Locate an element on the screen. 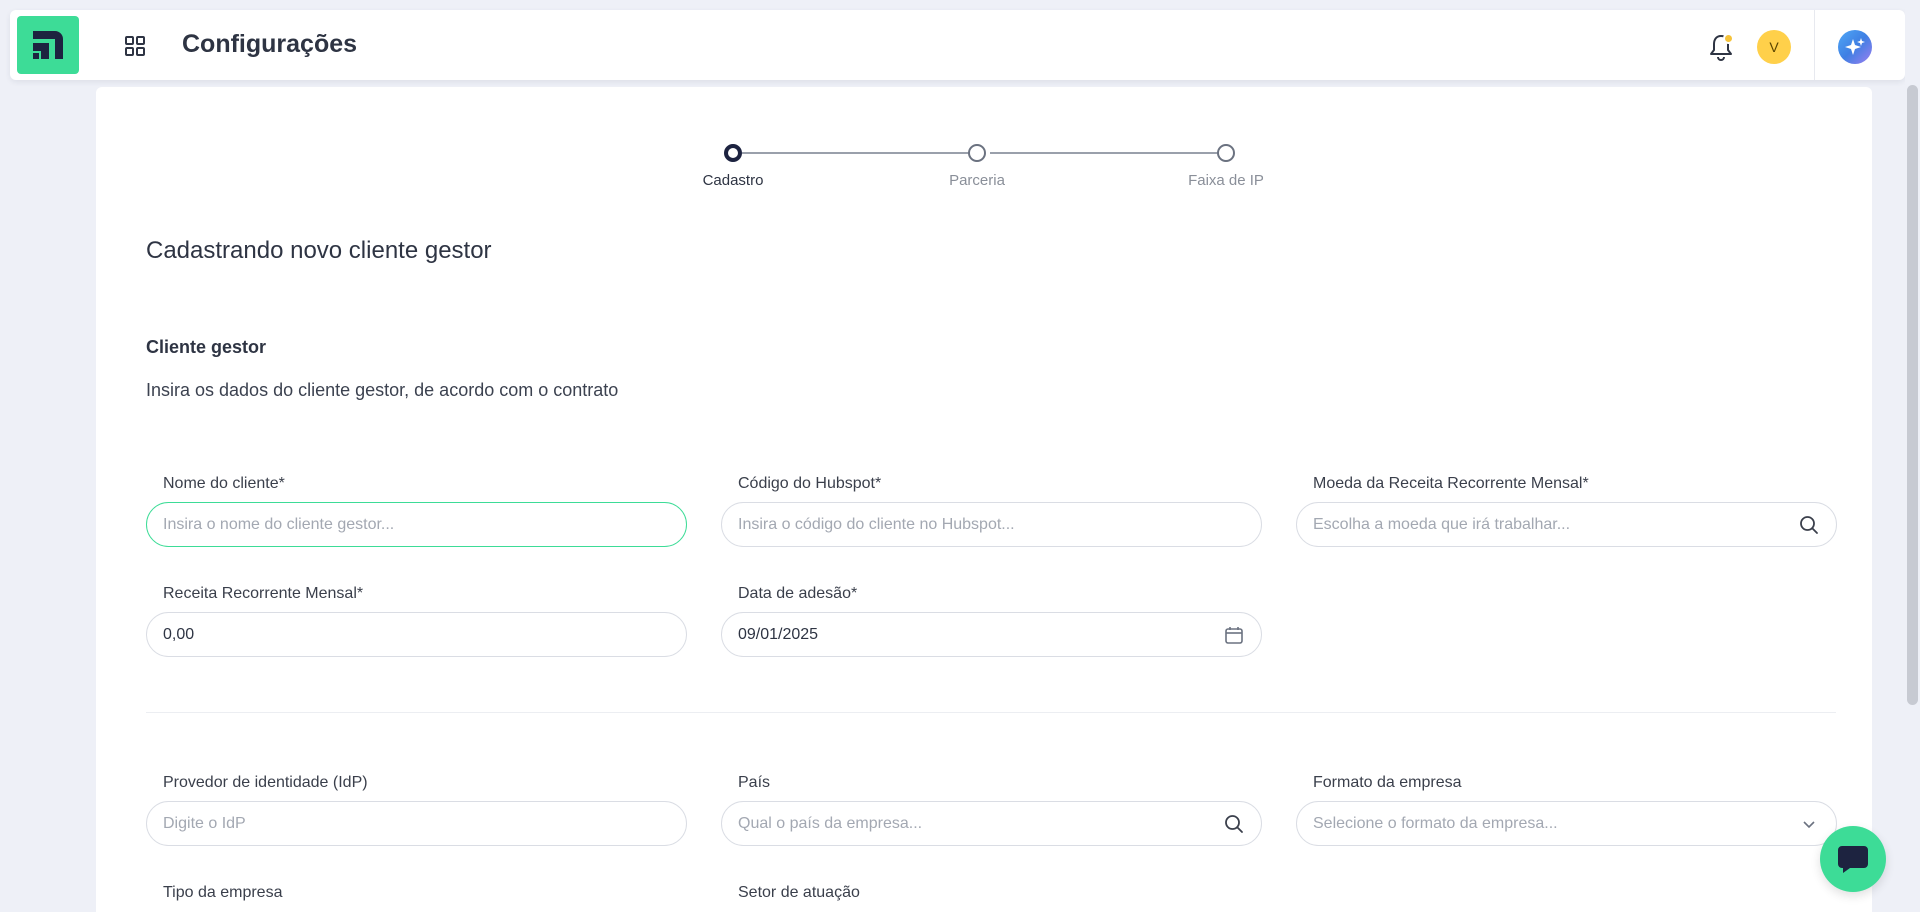 This screenshot has width=1920, height=912. calendar-icon is located at coordinates (1234, 635).